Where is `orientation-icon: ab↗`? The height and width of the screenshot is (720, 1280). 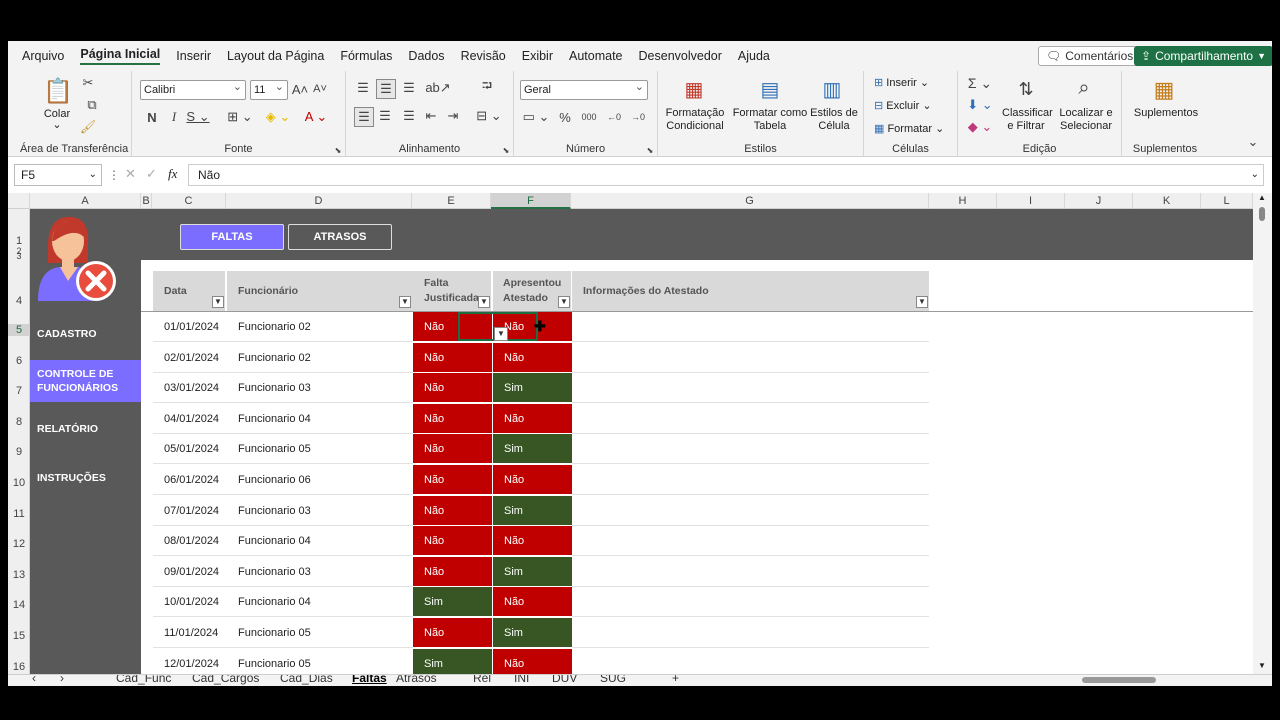 orientation-icon: ab↗ is located at coordinates (438, 88).